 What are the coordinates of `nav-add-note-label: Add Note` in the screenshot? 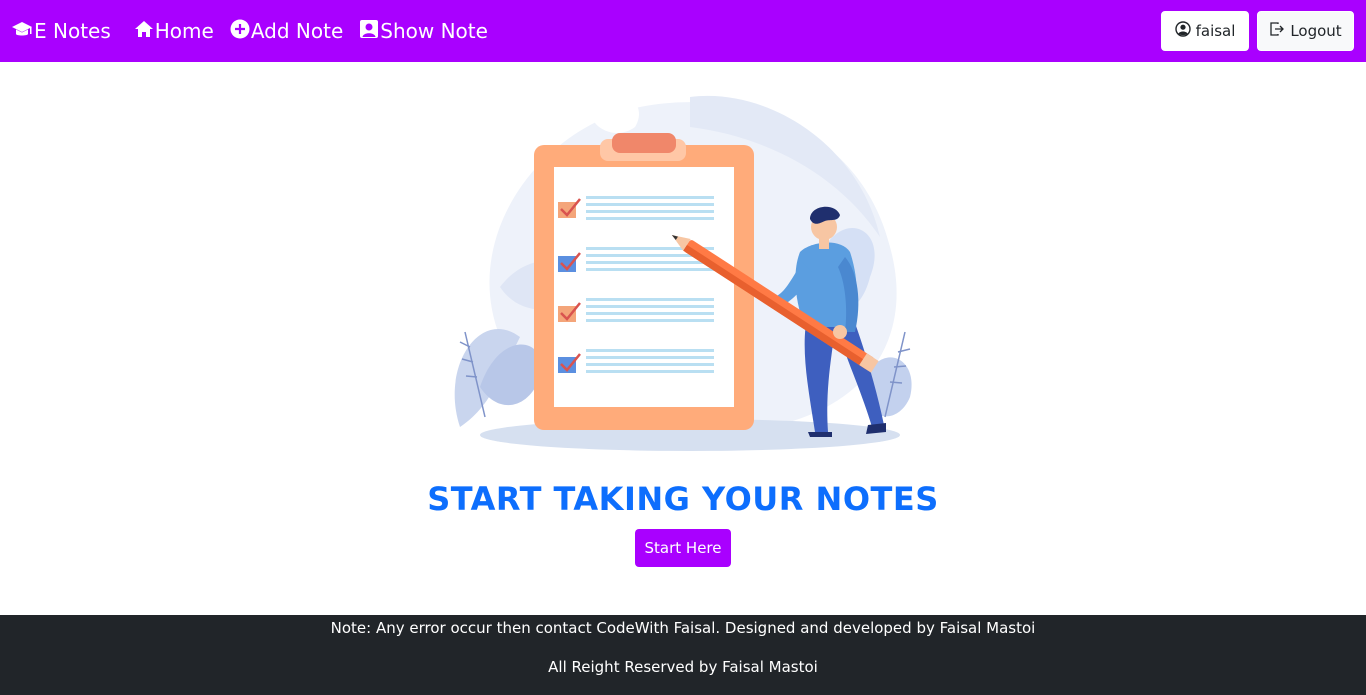 It's located at (297, 31).